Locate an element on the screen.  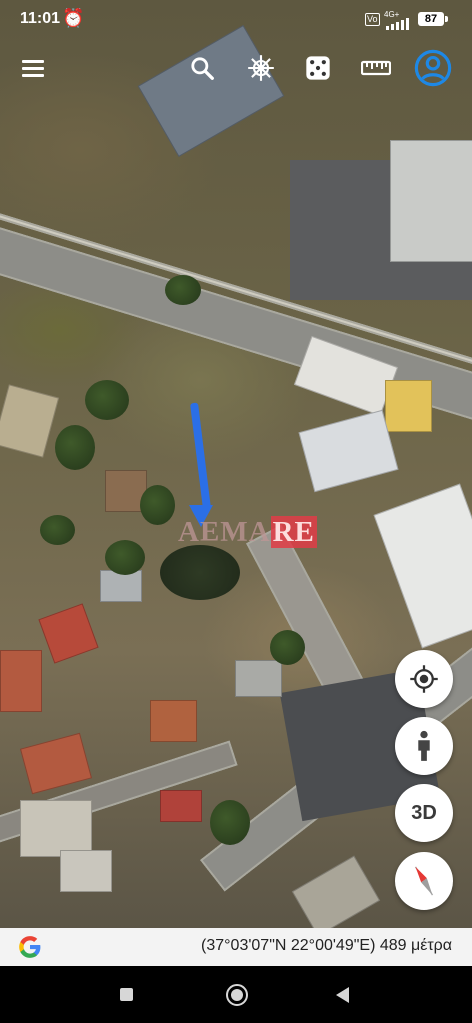
system-navigation-bar is located at coordinates (236, 994).